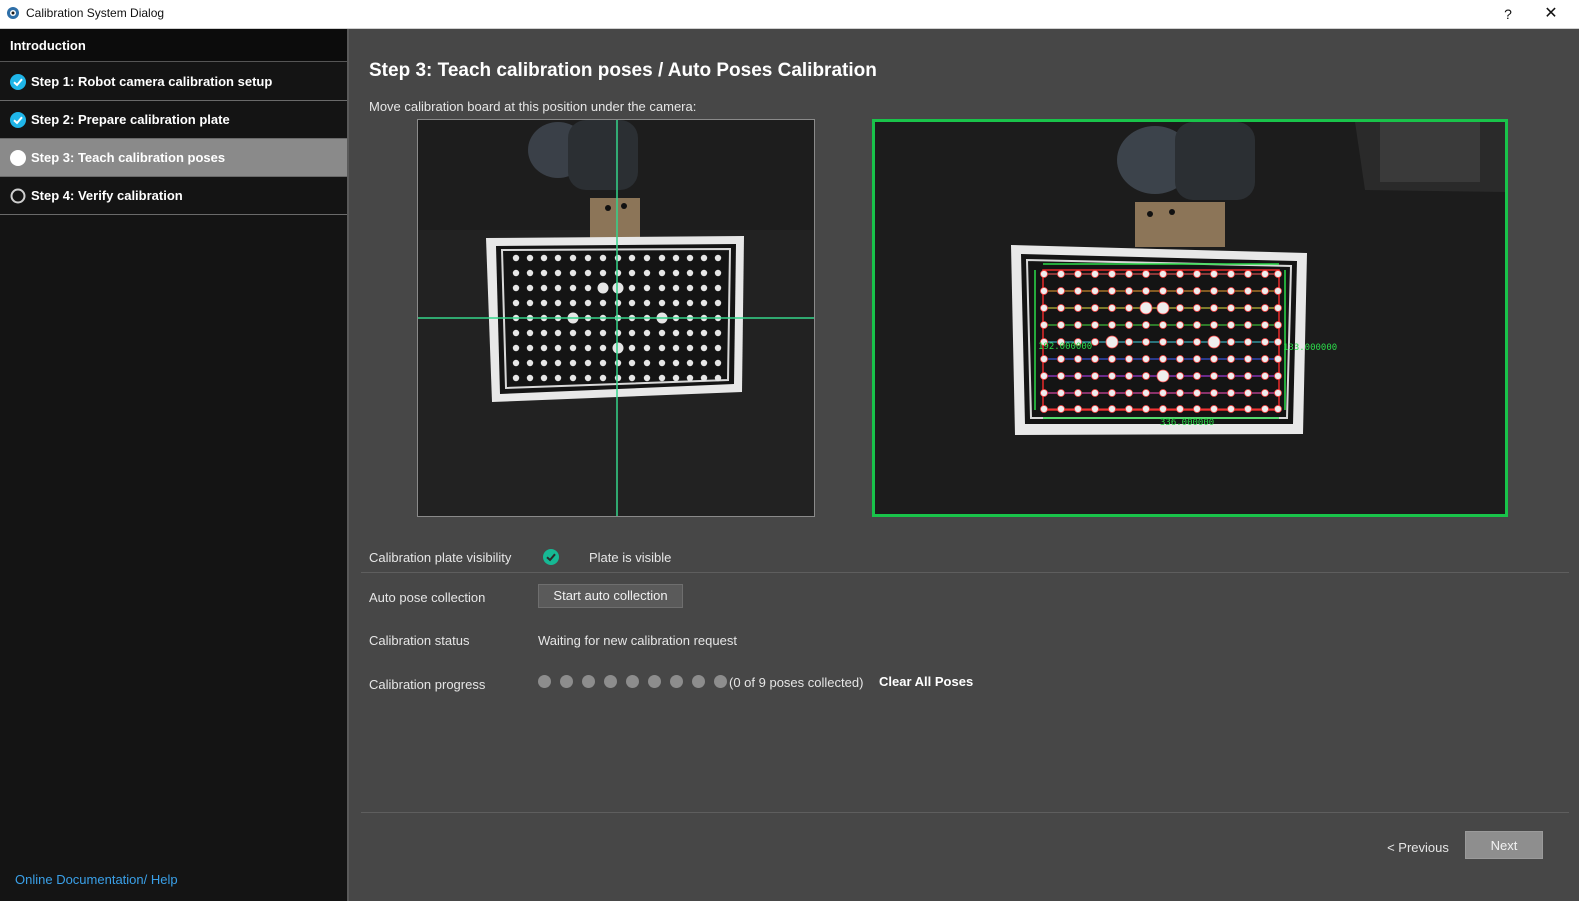  What do you see at coordinates (1508, 14) in the screenshot?
I see `help-button: ?` at bounding box center [1508, 14].